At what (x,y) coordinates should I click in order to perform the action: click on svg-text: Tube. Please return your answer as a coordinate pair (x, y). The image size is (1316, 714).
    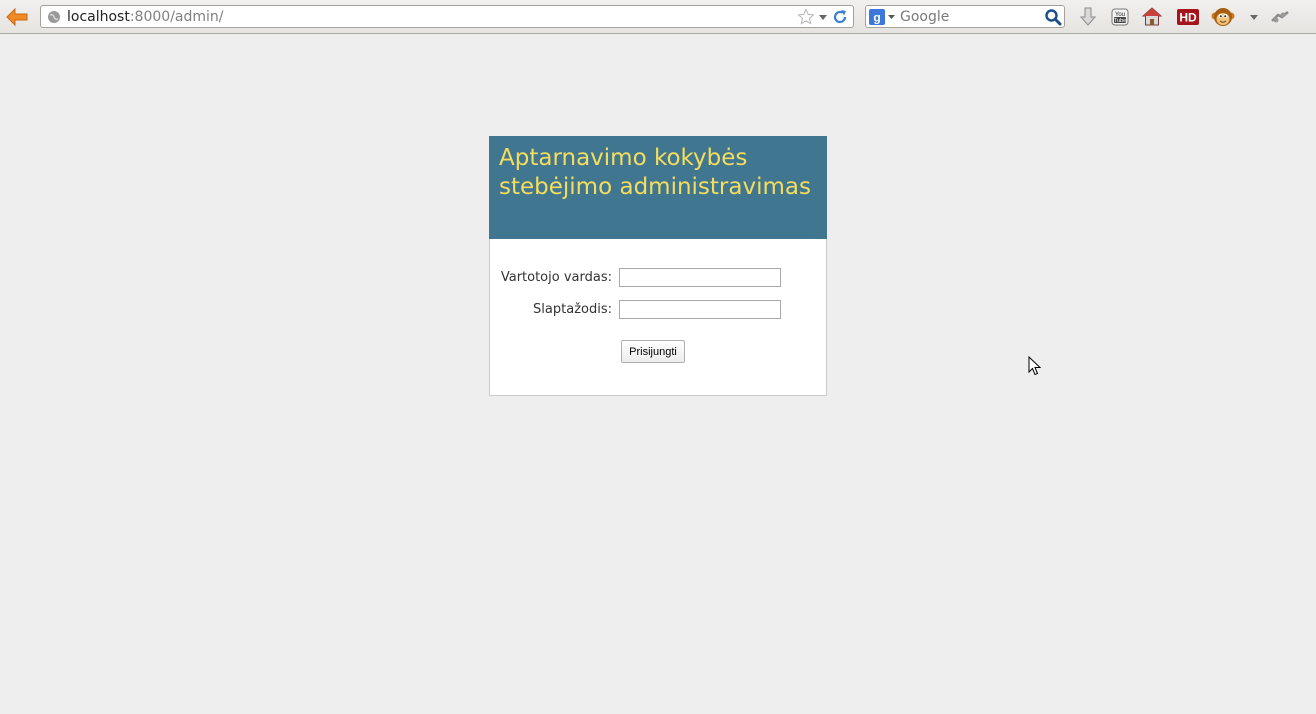
    Looking at the image, I should click on (1120, 21).